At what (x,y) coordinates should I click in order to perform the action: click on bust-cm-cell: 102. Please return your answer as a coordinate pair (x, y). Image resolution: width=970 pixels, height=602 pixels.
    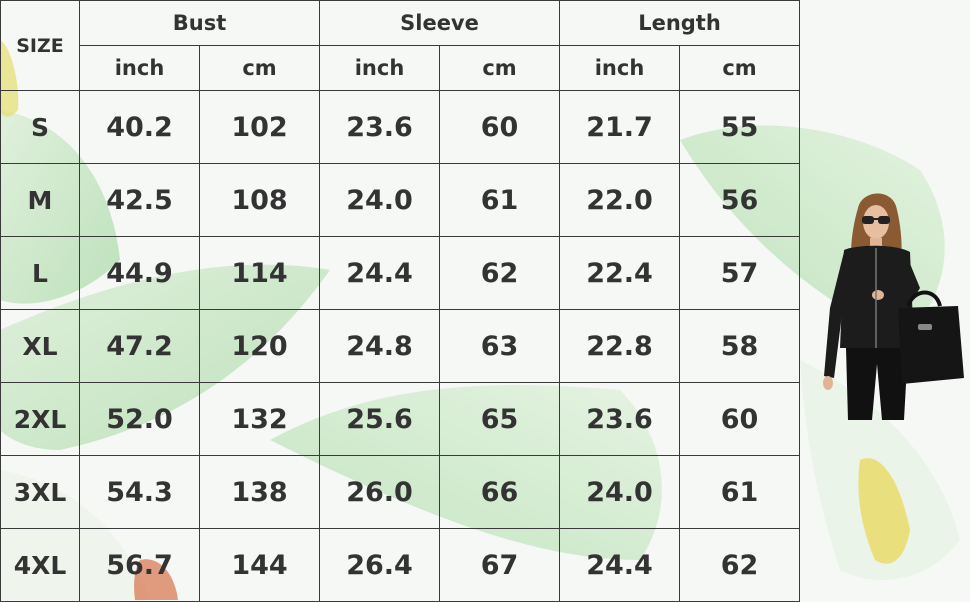
    Looking at the image, I should click on (259, 127).